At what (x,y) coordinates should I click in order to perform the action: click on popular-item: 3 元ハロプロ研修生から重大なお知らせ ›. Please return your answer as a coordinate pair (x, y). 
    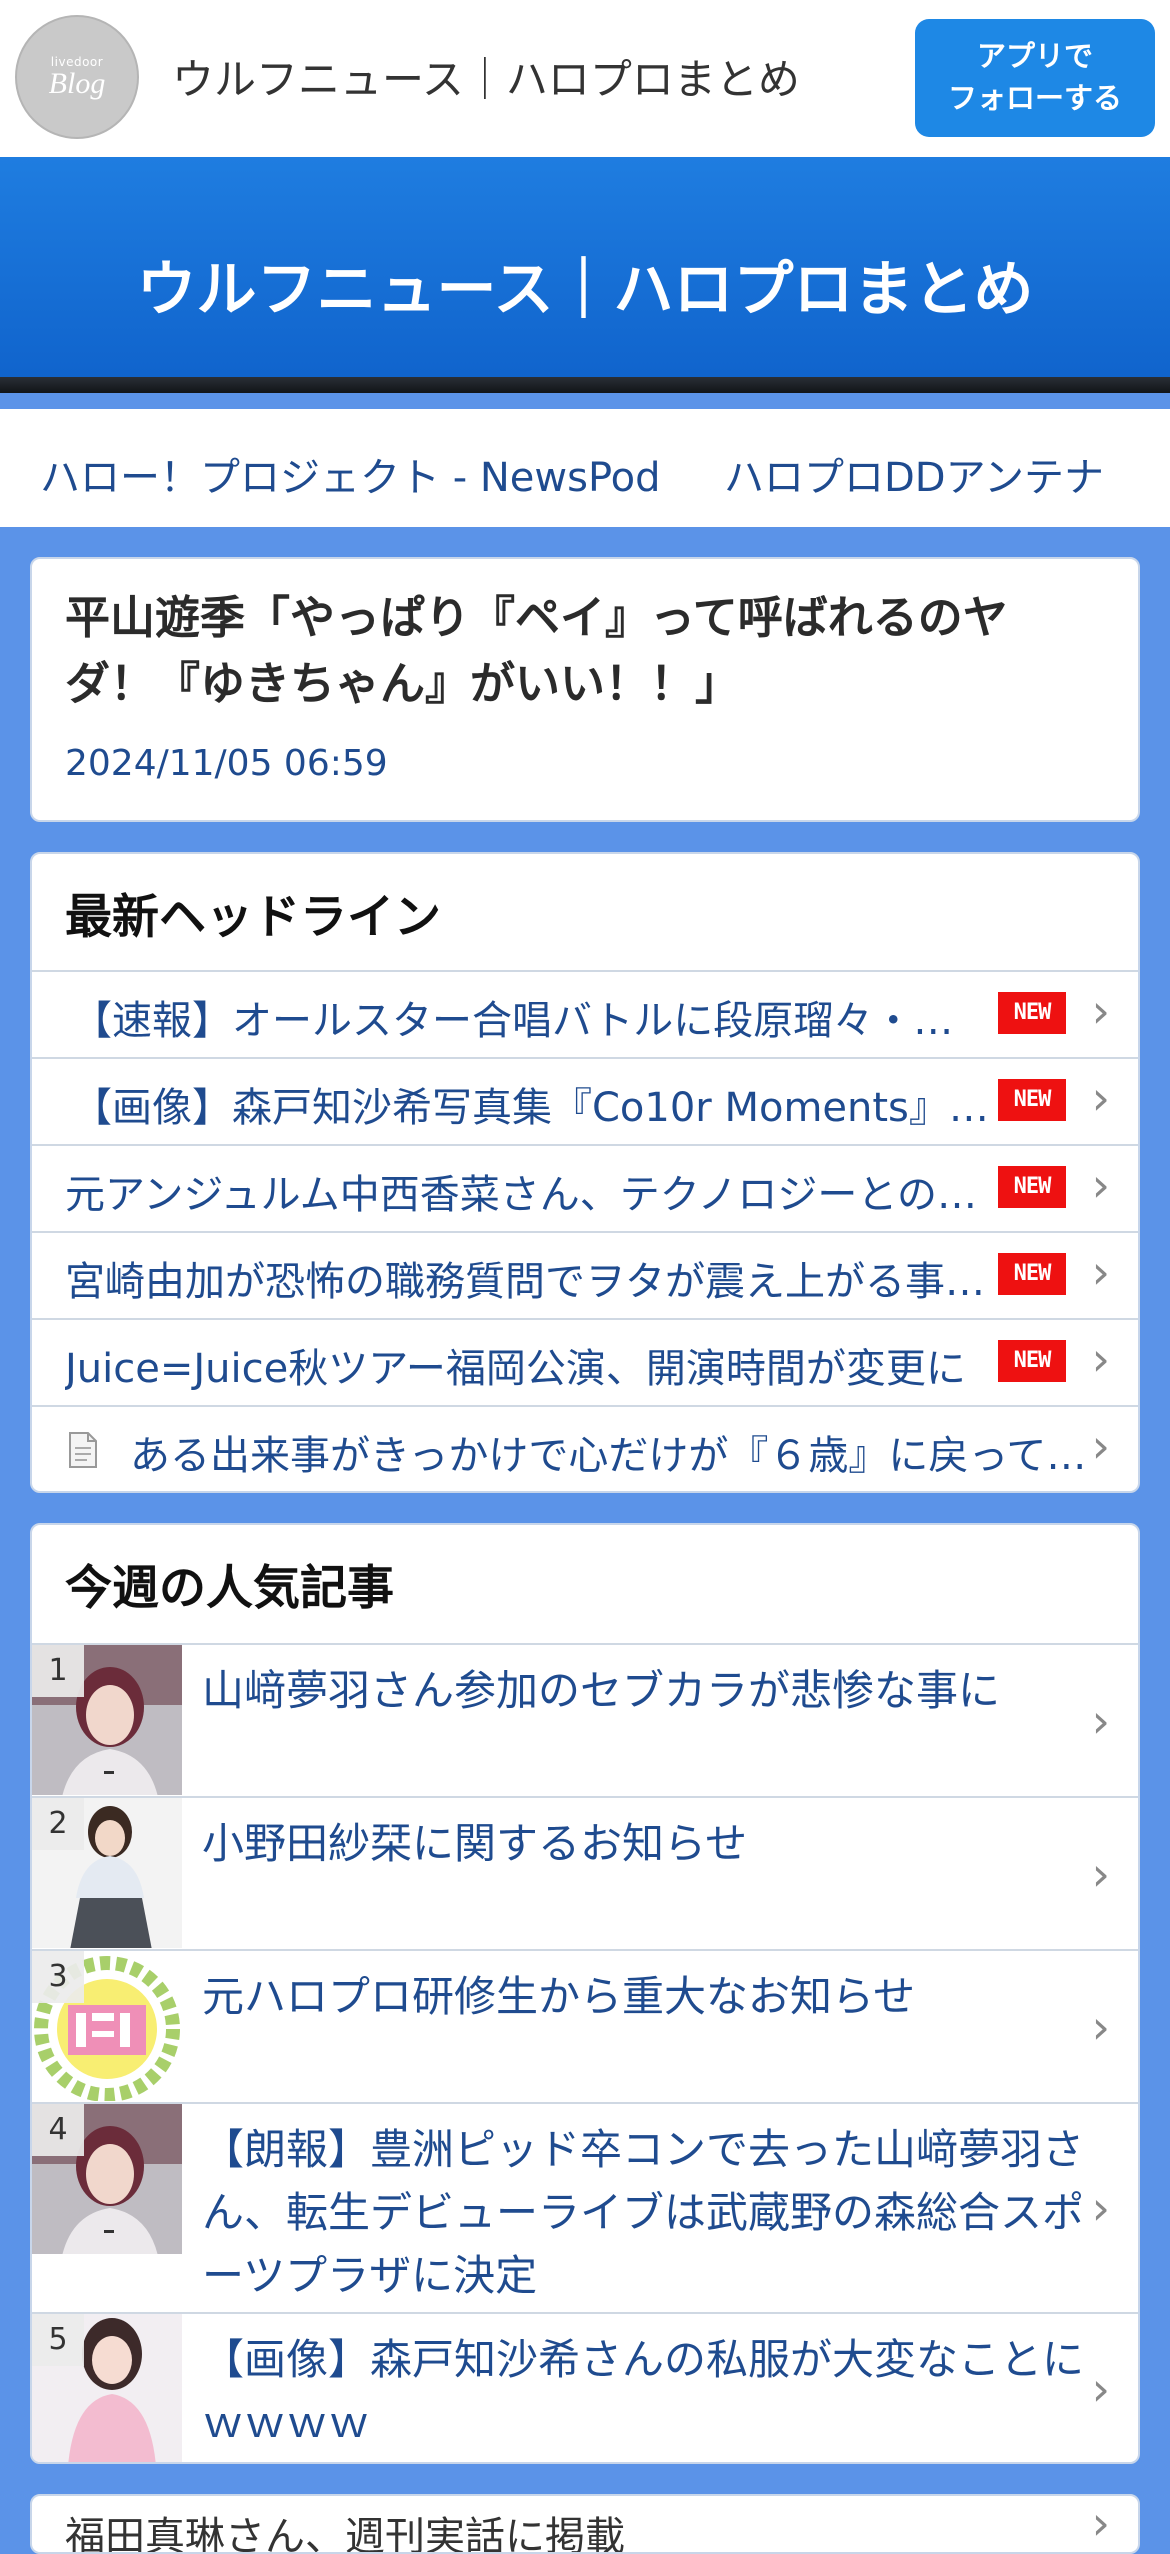
    Looking at the image, I should click on (585, 2025).